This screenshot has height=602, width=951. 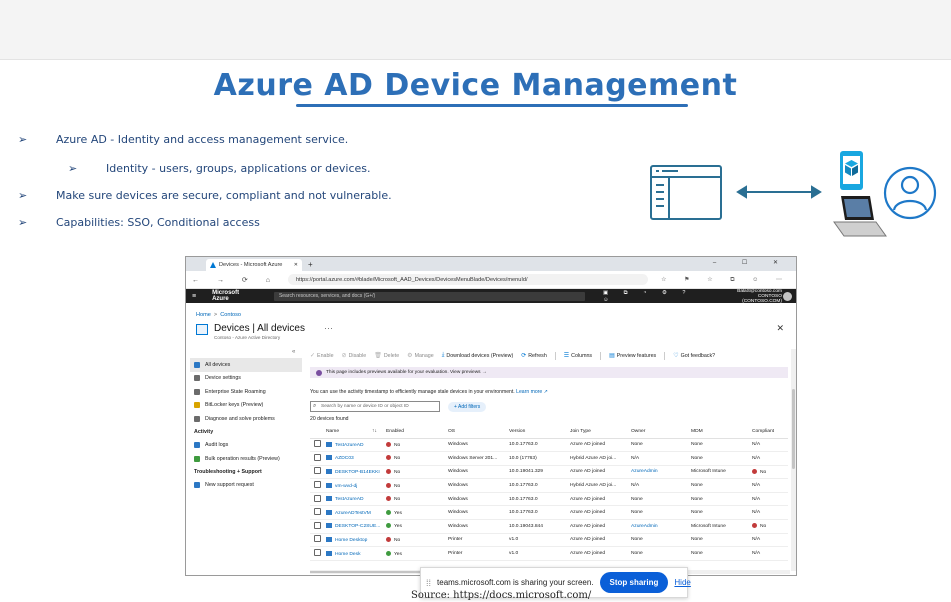 What do you see at coordinates (793, 429) in the screenshot?
I see `scrollbar-thumb` at bounding box center [793, 429].